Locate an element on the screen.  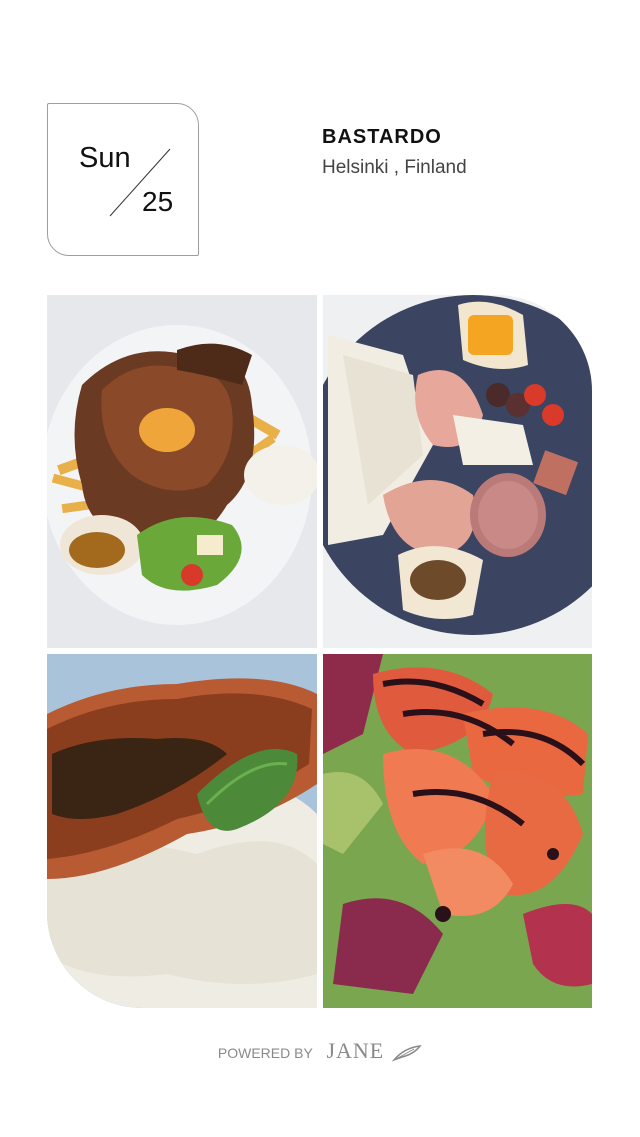
prosciutto-salad-image is located at coordinates (457, 831).